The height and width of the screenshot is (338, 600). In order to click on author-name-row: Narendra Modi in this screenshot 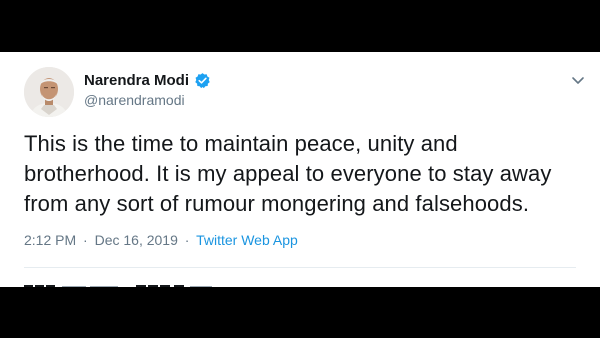, I will do `click(147, 80)`.